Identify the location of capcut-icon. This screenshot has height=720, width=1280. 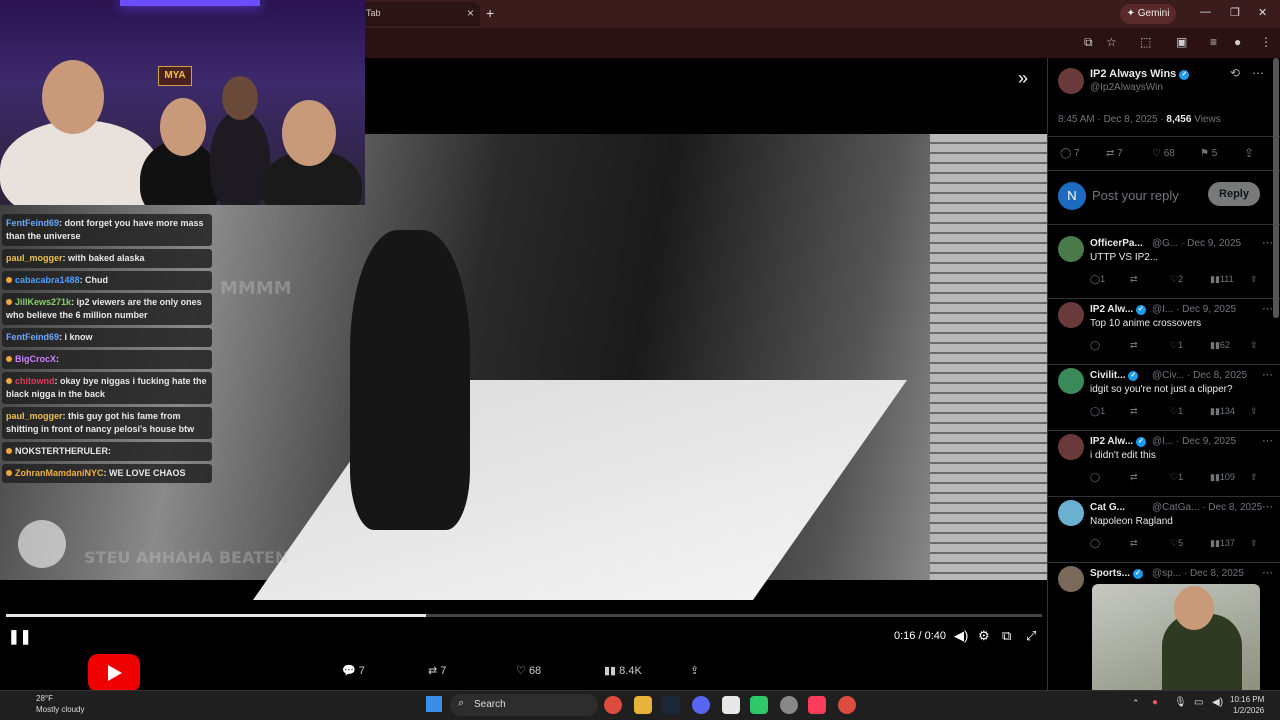
(731, 705).